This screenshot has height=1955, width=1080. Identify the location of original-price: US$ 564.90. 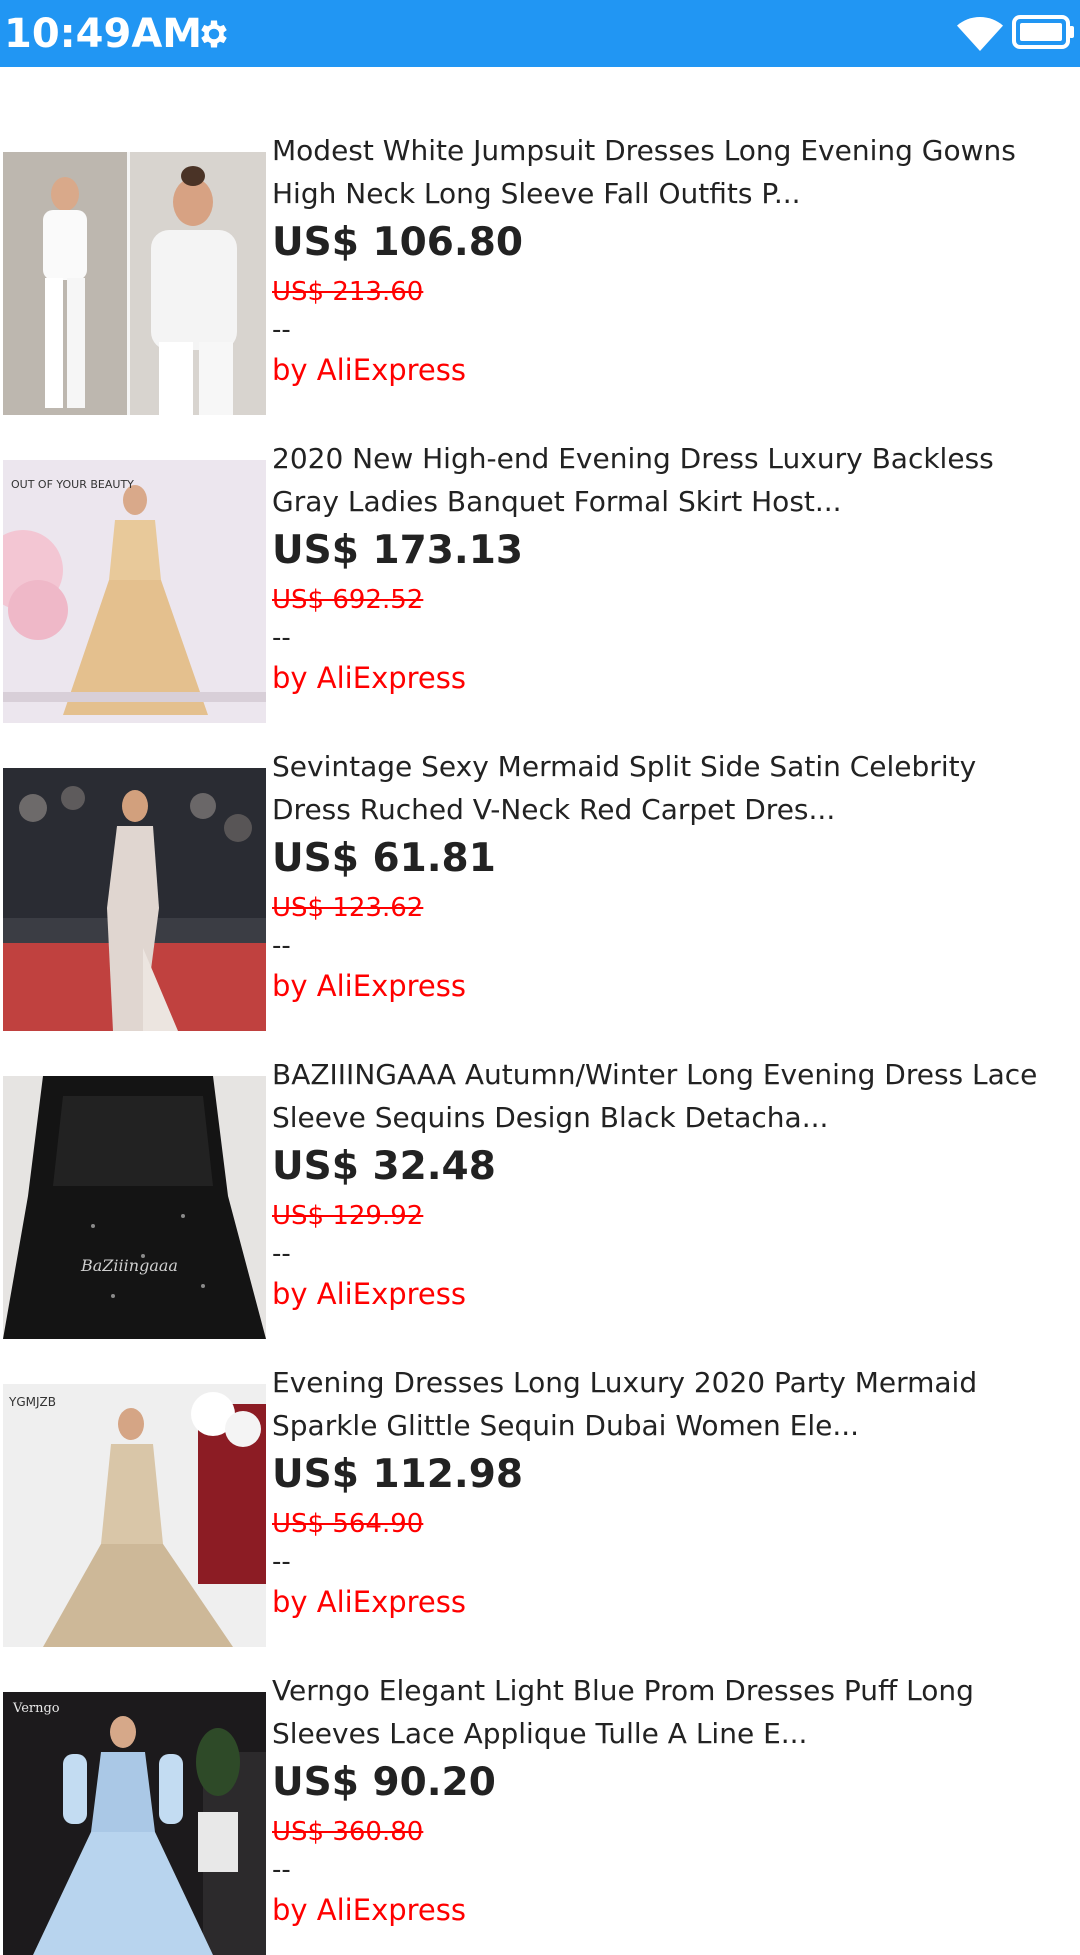
(348, 1524).